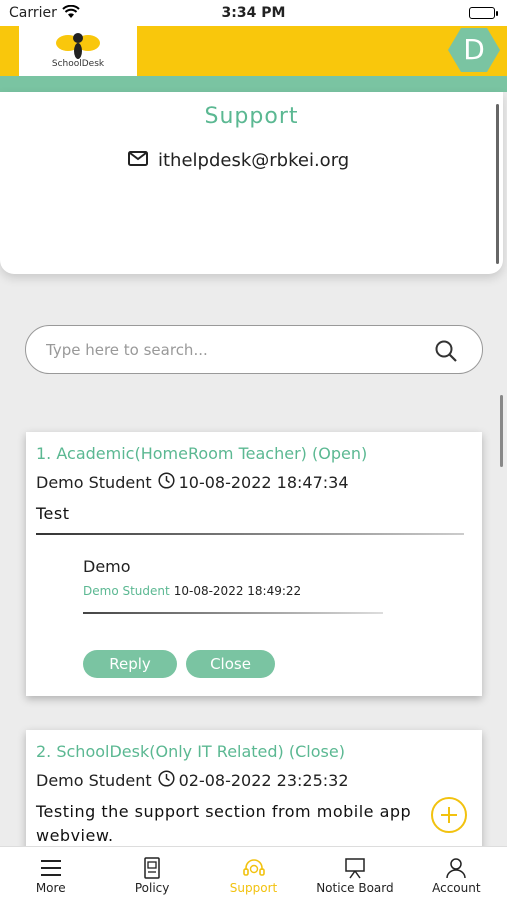  I want to click on ticket-datetime: 10-08-2022 18:47:34, so click(263, 482).